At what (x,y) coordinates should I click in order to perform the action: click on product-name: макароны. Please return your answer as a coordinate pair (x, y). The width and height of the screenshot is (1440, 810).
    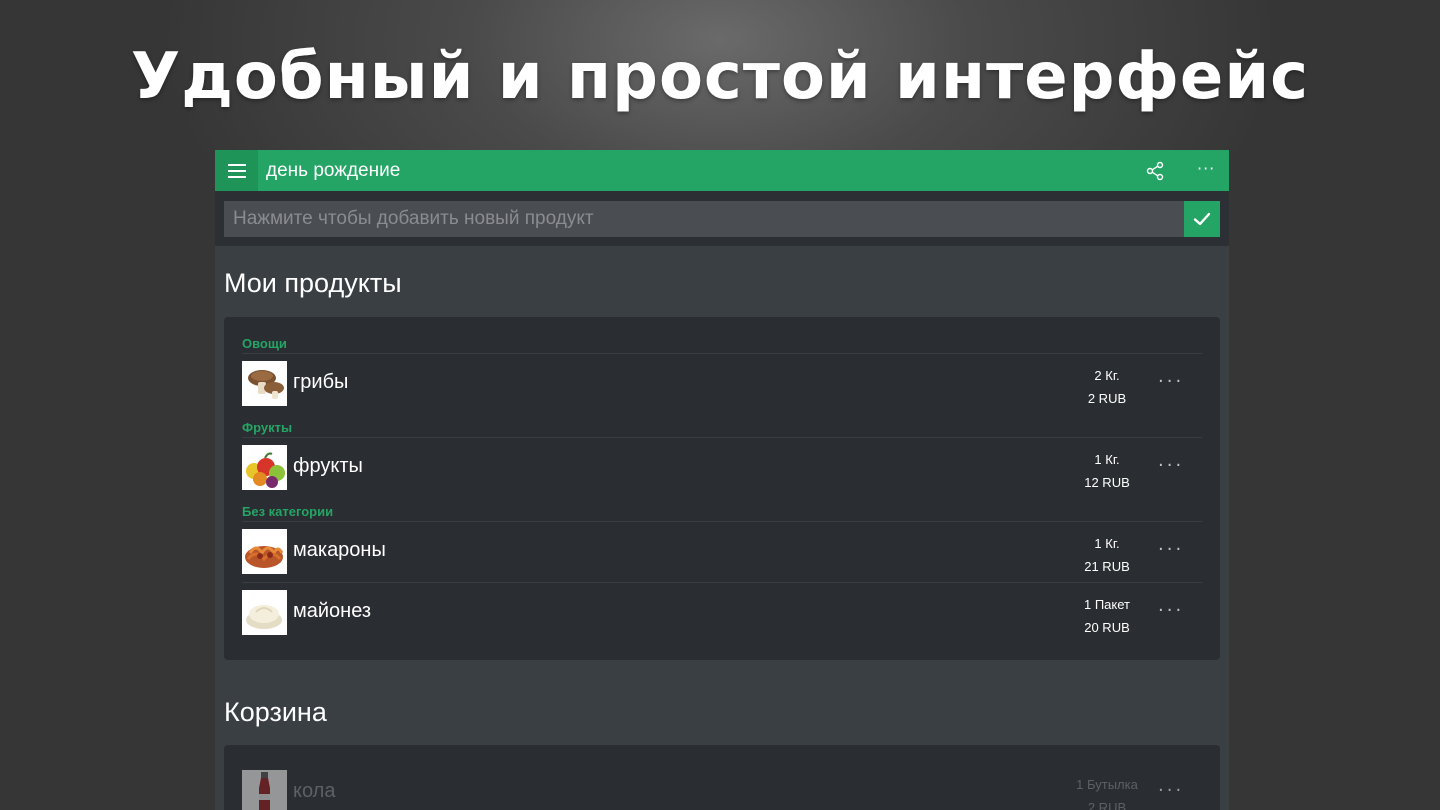
    Looking at the image, I should click on (339, 550).